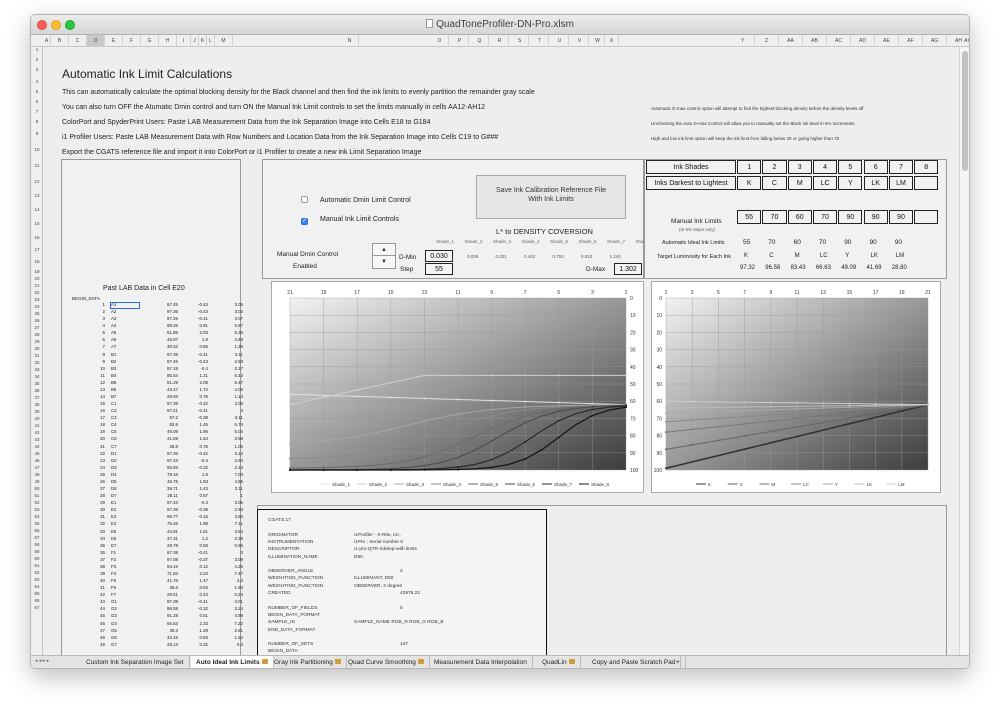  I want to click on lab-row: 49 G7 28.13 0.32 0.3, so click(155, 645).